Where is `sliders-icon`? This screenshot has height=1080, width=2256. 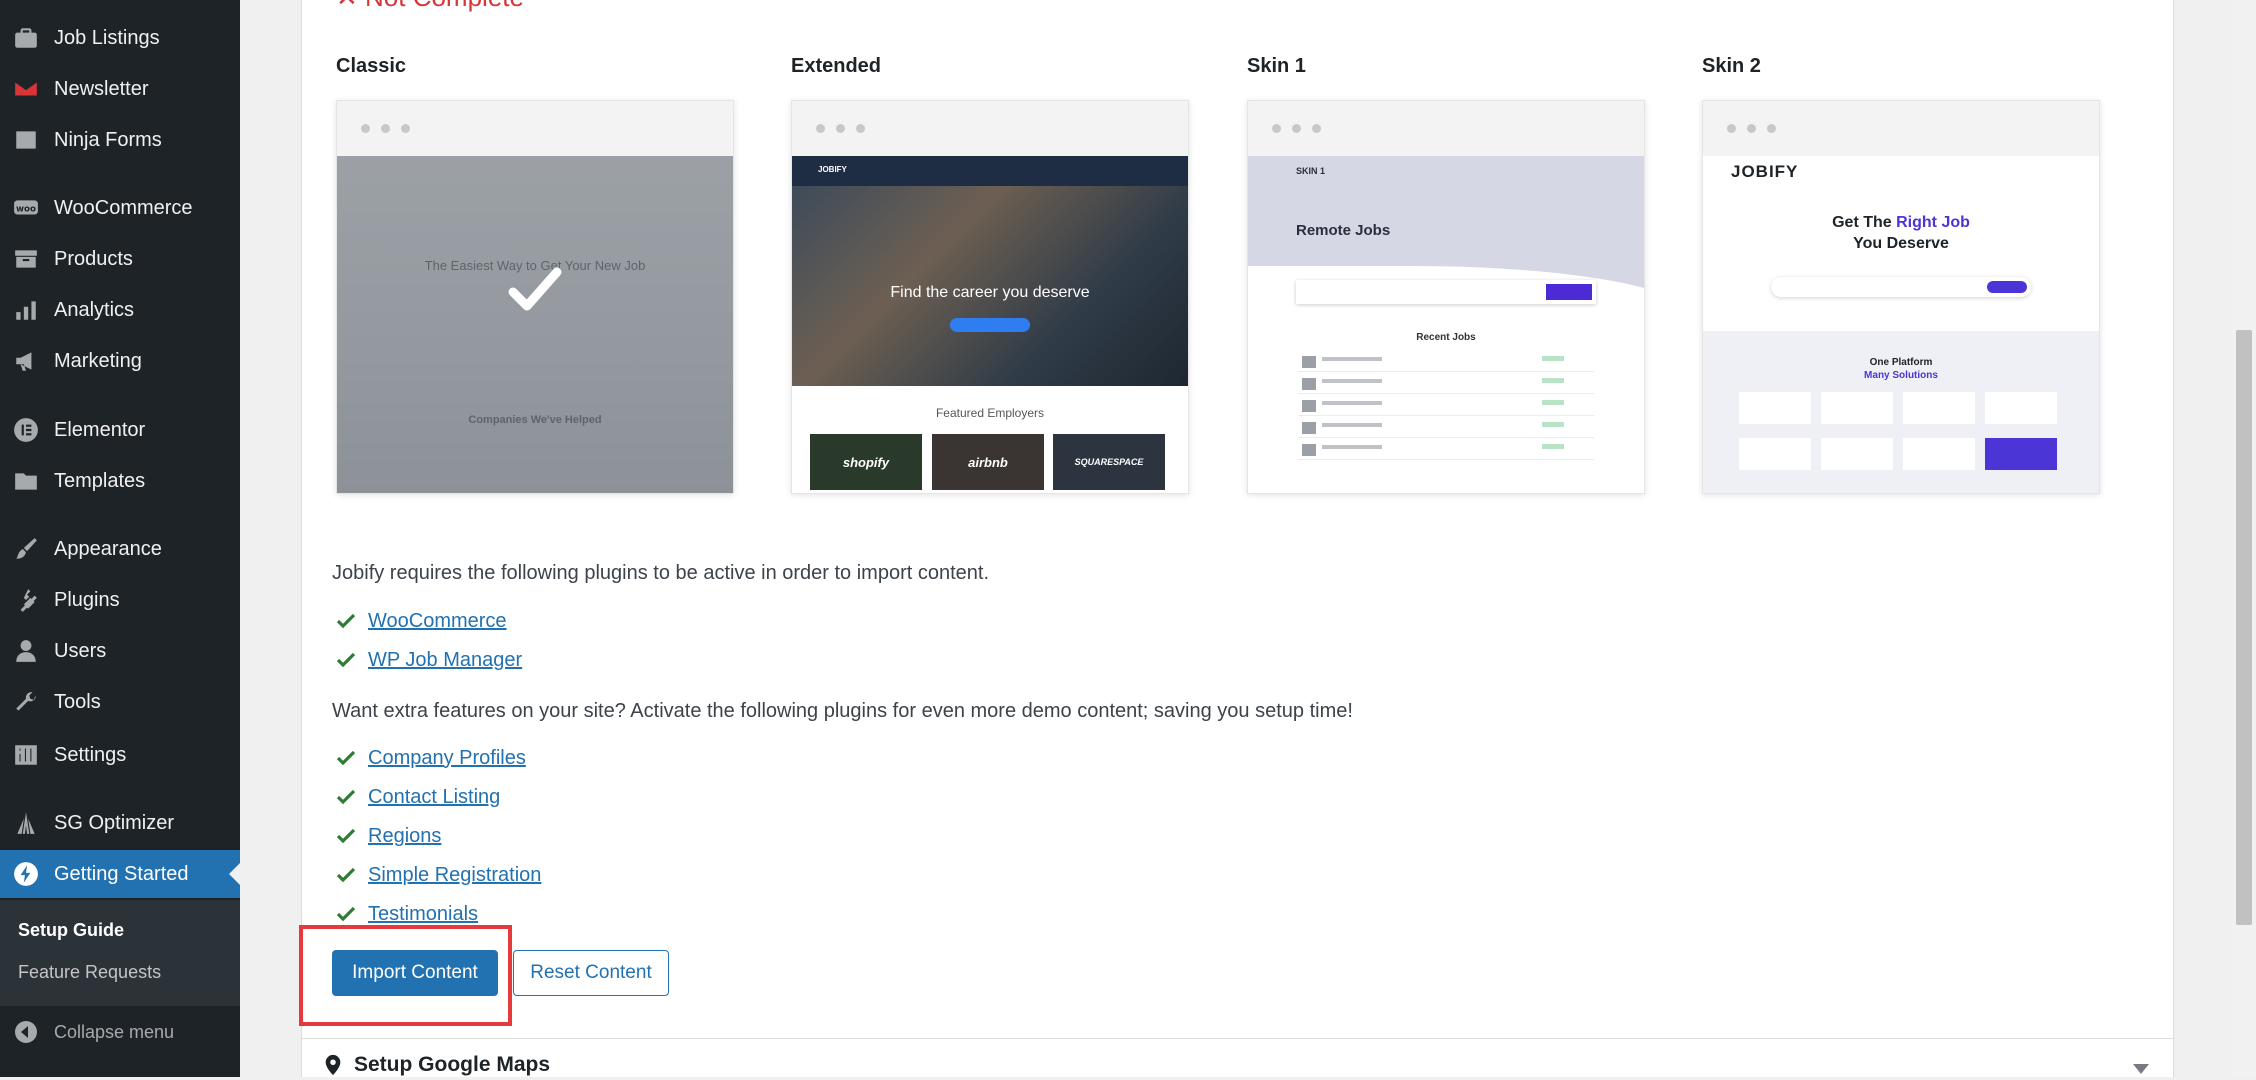
sliders-icon is located at coordinates (26, 755).